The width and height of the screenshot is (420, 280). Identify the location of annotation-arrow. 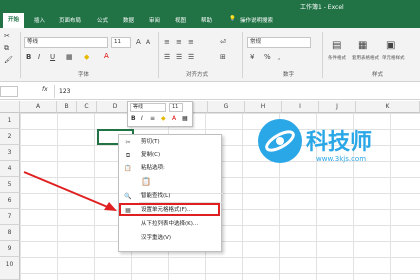
(70, 191).